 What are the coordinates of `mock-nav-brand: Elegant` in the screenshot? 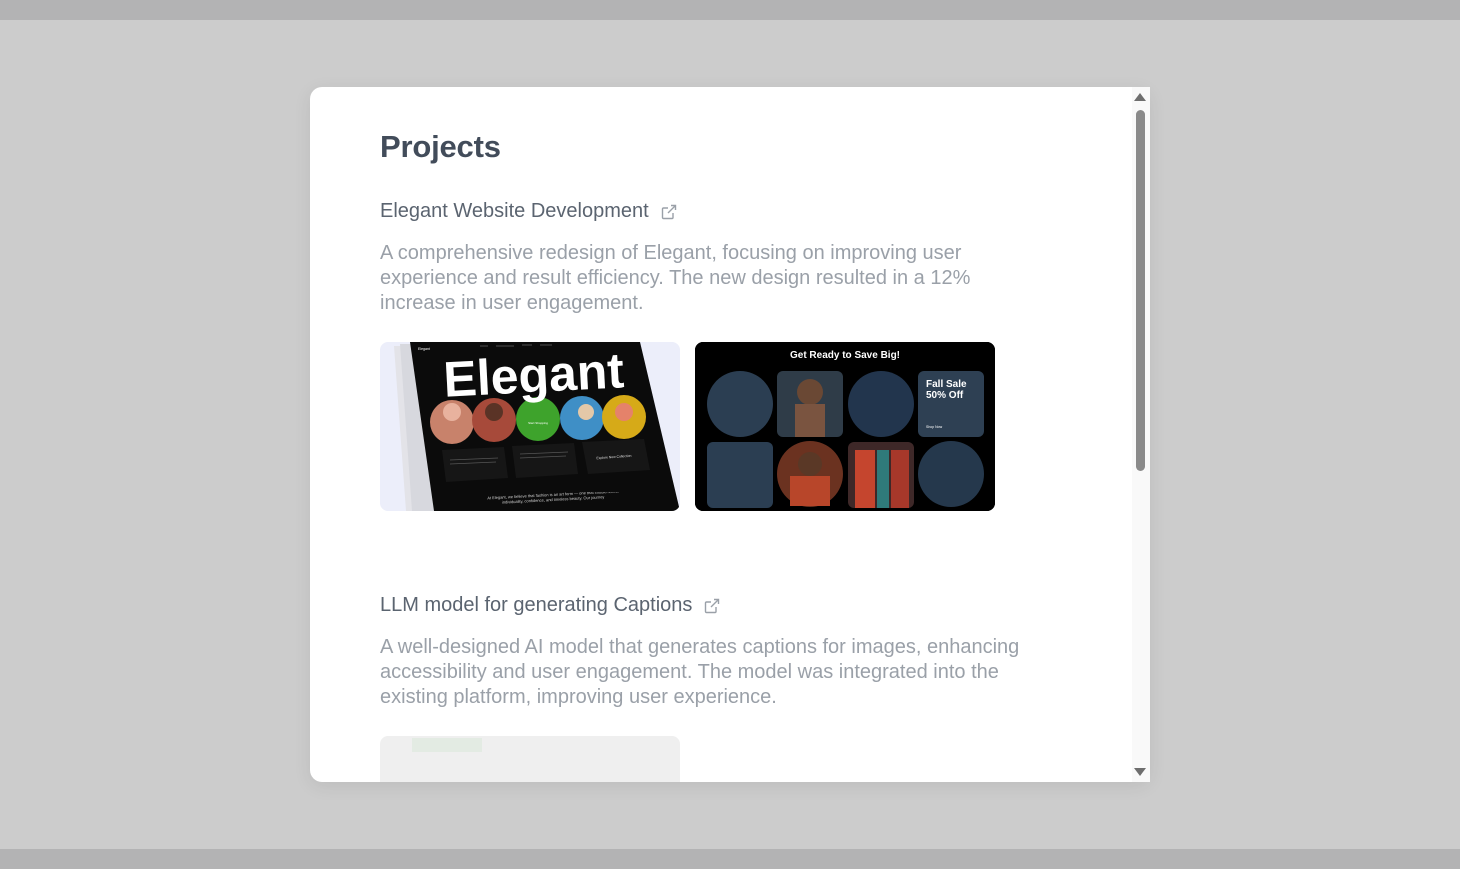 It's located at (424, 349).